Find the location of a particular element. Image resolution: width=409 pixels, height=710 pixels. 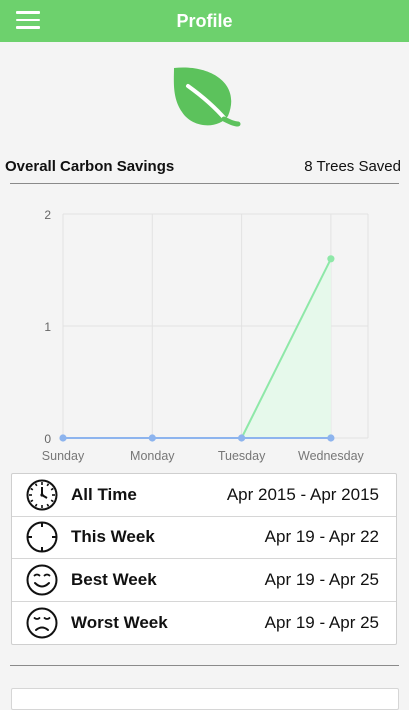

stat-label: This Week is located at coordinates (113, 537).